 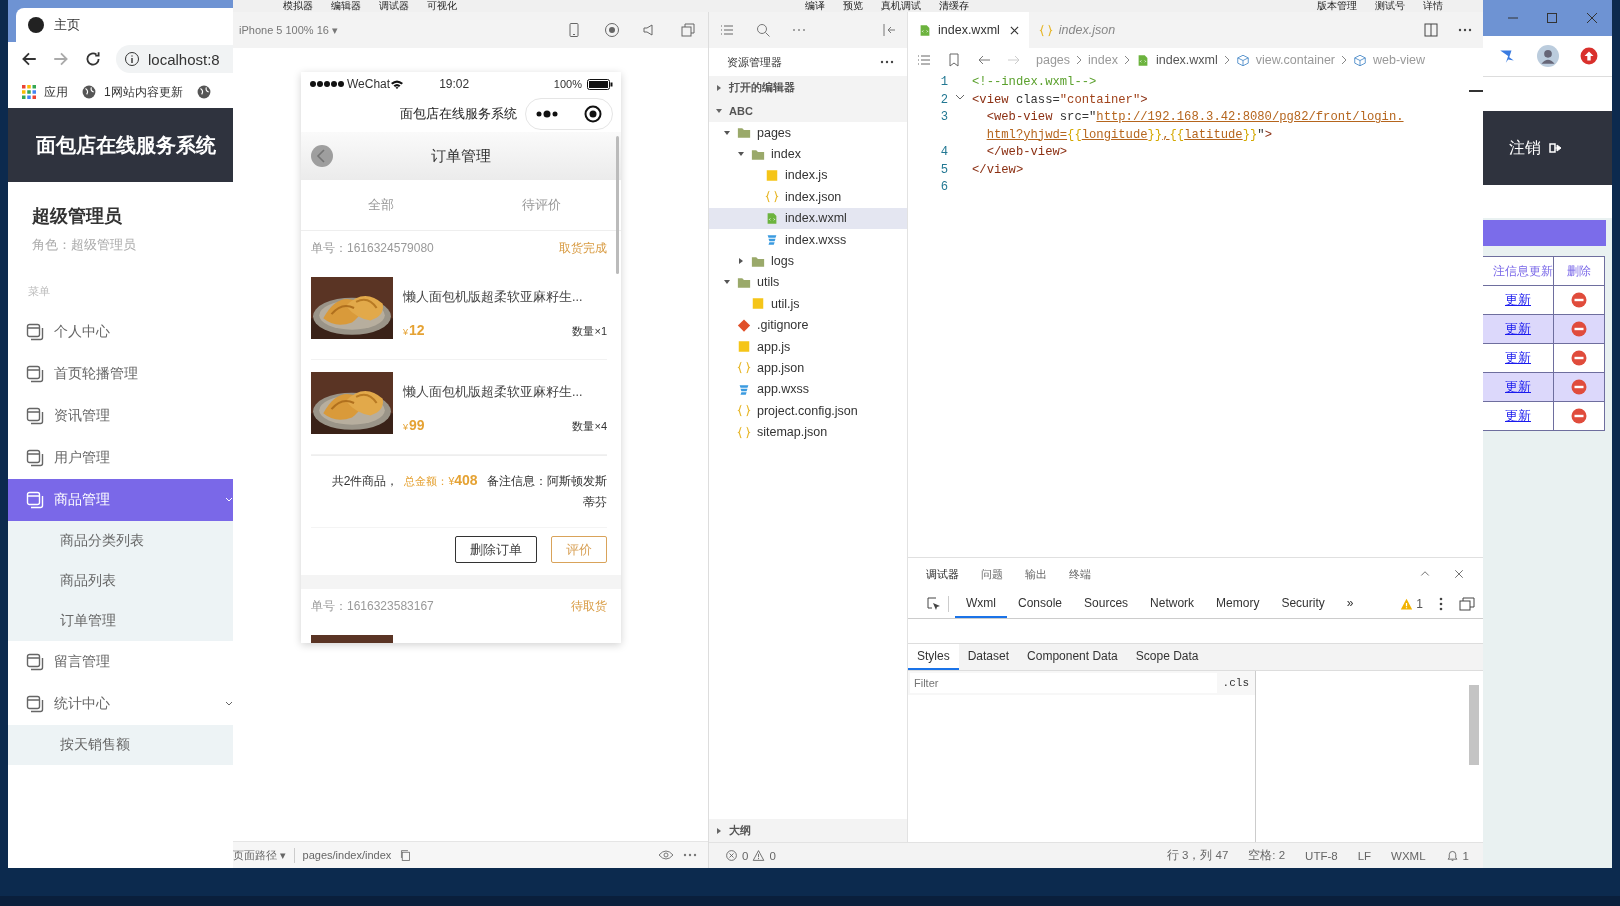 What do you see at coordinates (288, 30) in the screenshot?
I see `device-selector: iPhone 5 100% 16 ▾` at bounding box center [288, 30].